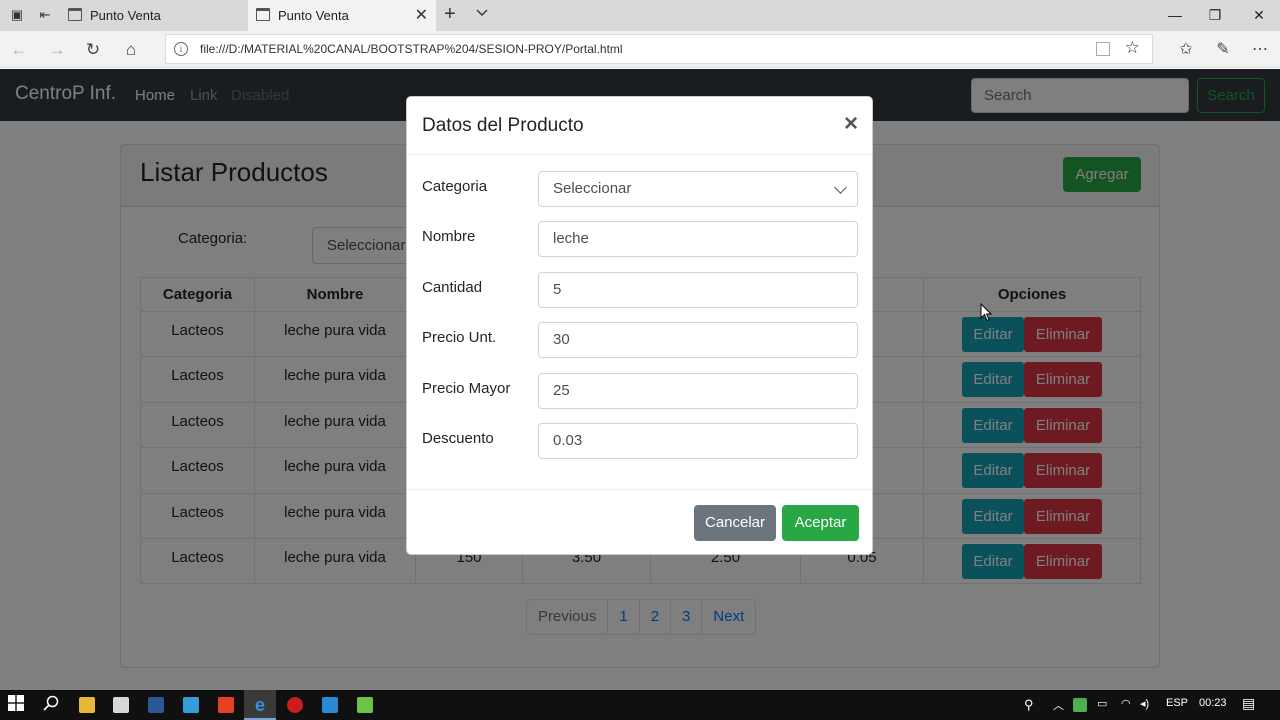 Image resolution: width=1280 pixels, height=720 pixels. What do you see at coordinates (191, 705) in the screenshot?
I see `mail-icon` at bounding box center [191, 705].